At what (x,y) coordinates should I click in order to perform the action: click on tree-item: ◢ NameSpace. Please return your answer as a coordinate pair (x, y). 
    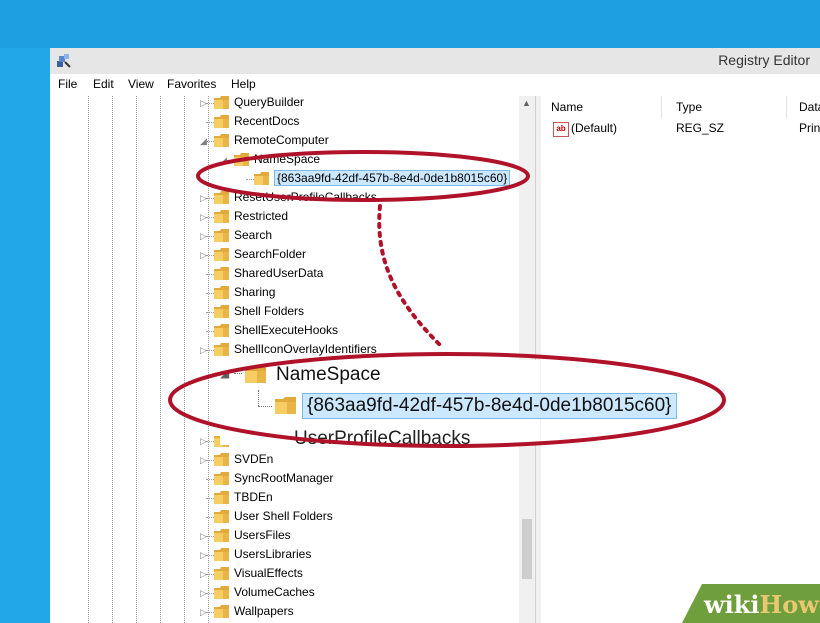
    Looking at the image, I should click on (285, 160).